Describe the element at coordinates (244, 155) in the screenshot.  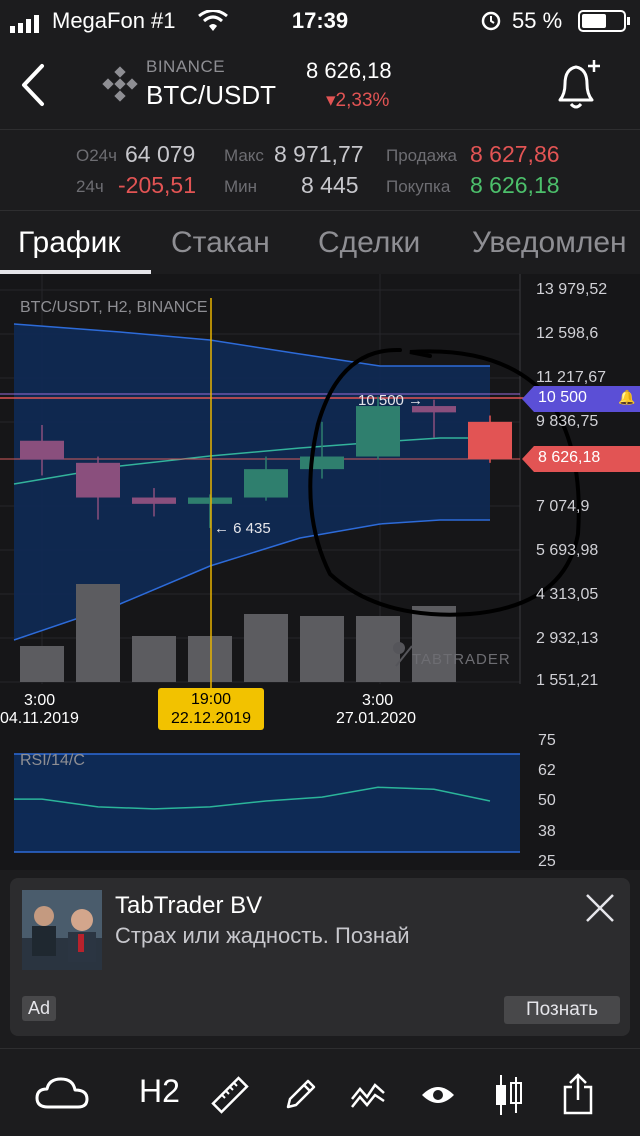
I see `max-label: Макс` at that location.